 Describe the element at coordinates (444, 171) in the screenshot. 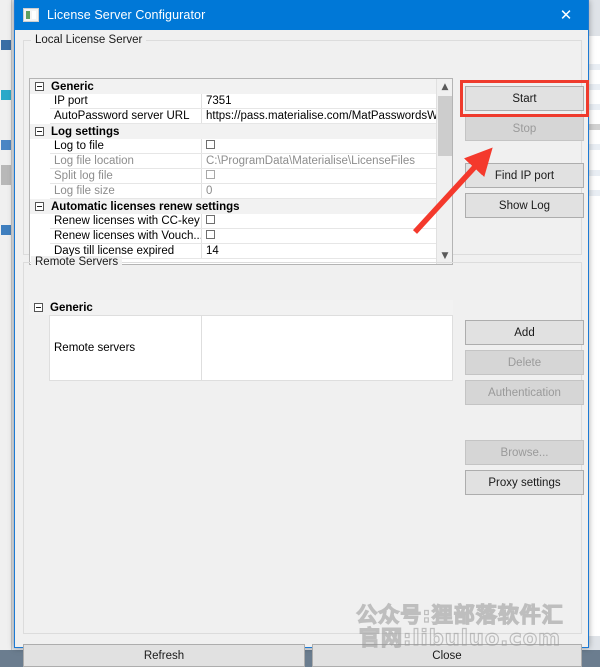

I see `local-grid-scrollbar: ▲ ▼` at that location.